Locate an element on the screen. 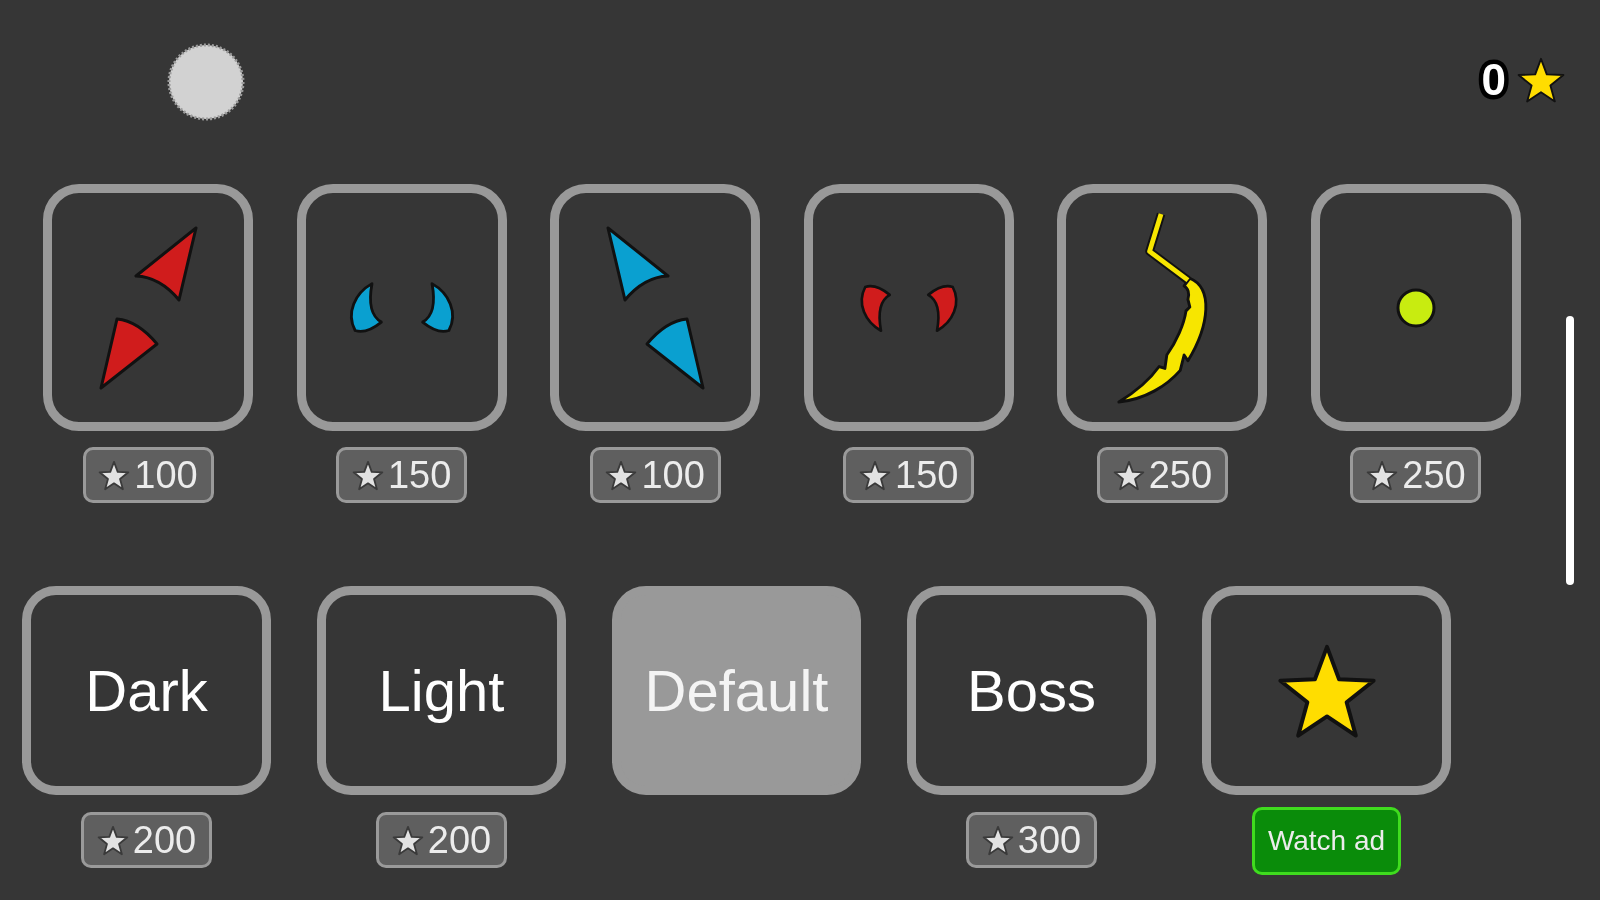 Image resolution: width=1600 pixels, height=900 pixels. theme-button: Dark is located at coordinates (146, 690).